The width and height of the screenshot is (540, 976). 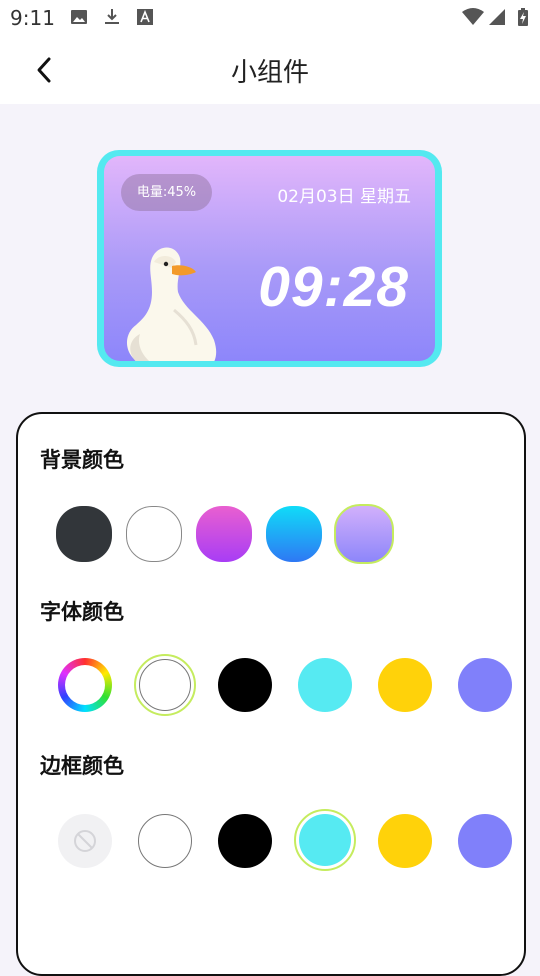 What do you see at coordinates (82, 766) in the screenshot?
I see `border-color-title: 边框颜色` at bounding box center [82, 766].